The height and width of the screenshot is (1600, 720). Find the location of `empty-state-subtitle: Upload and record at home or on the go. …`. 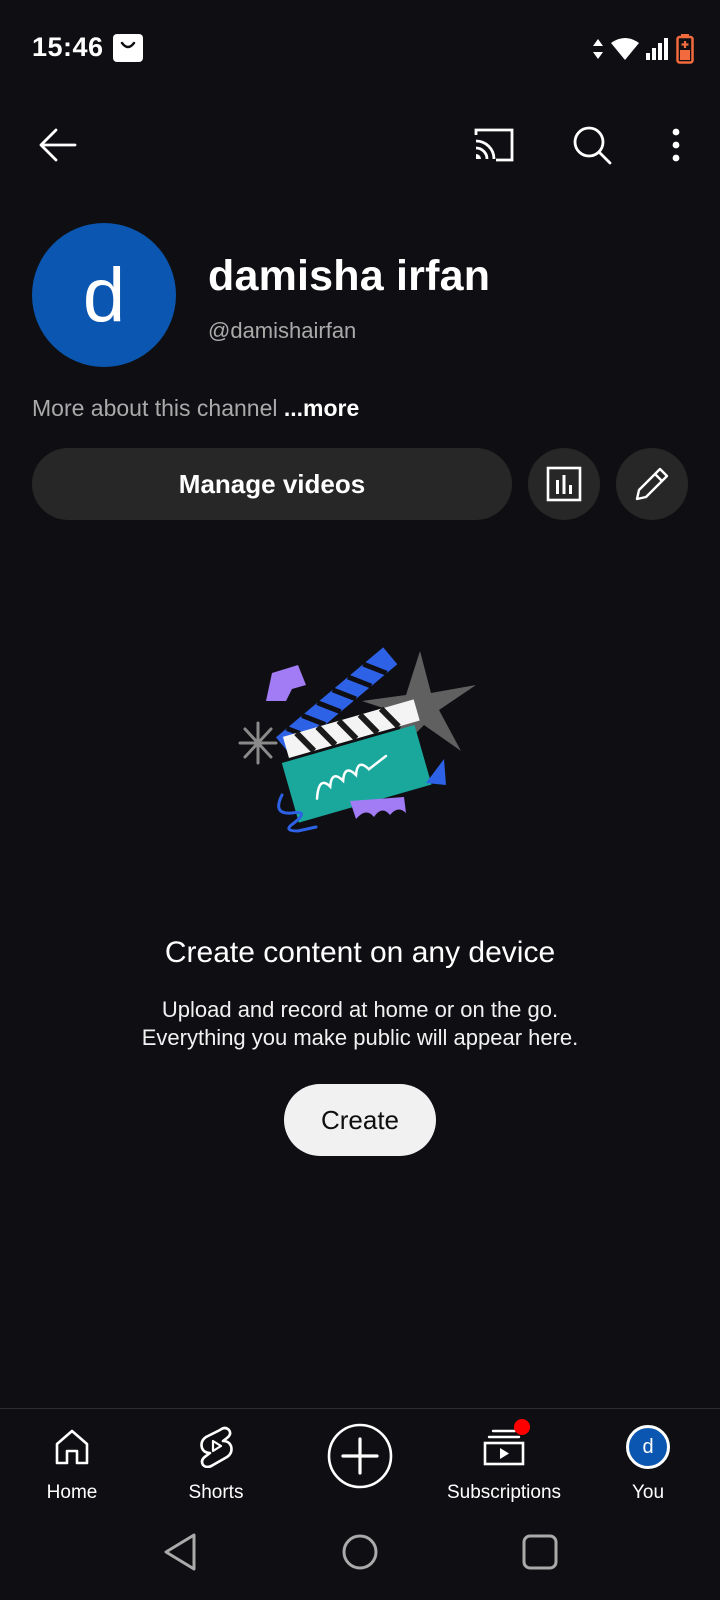

empty-state-subtitle: Upload and record at home or on the go. … is located at coordinates (360, 1024).